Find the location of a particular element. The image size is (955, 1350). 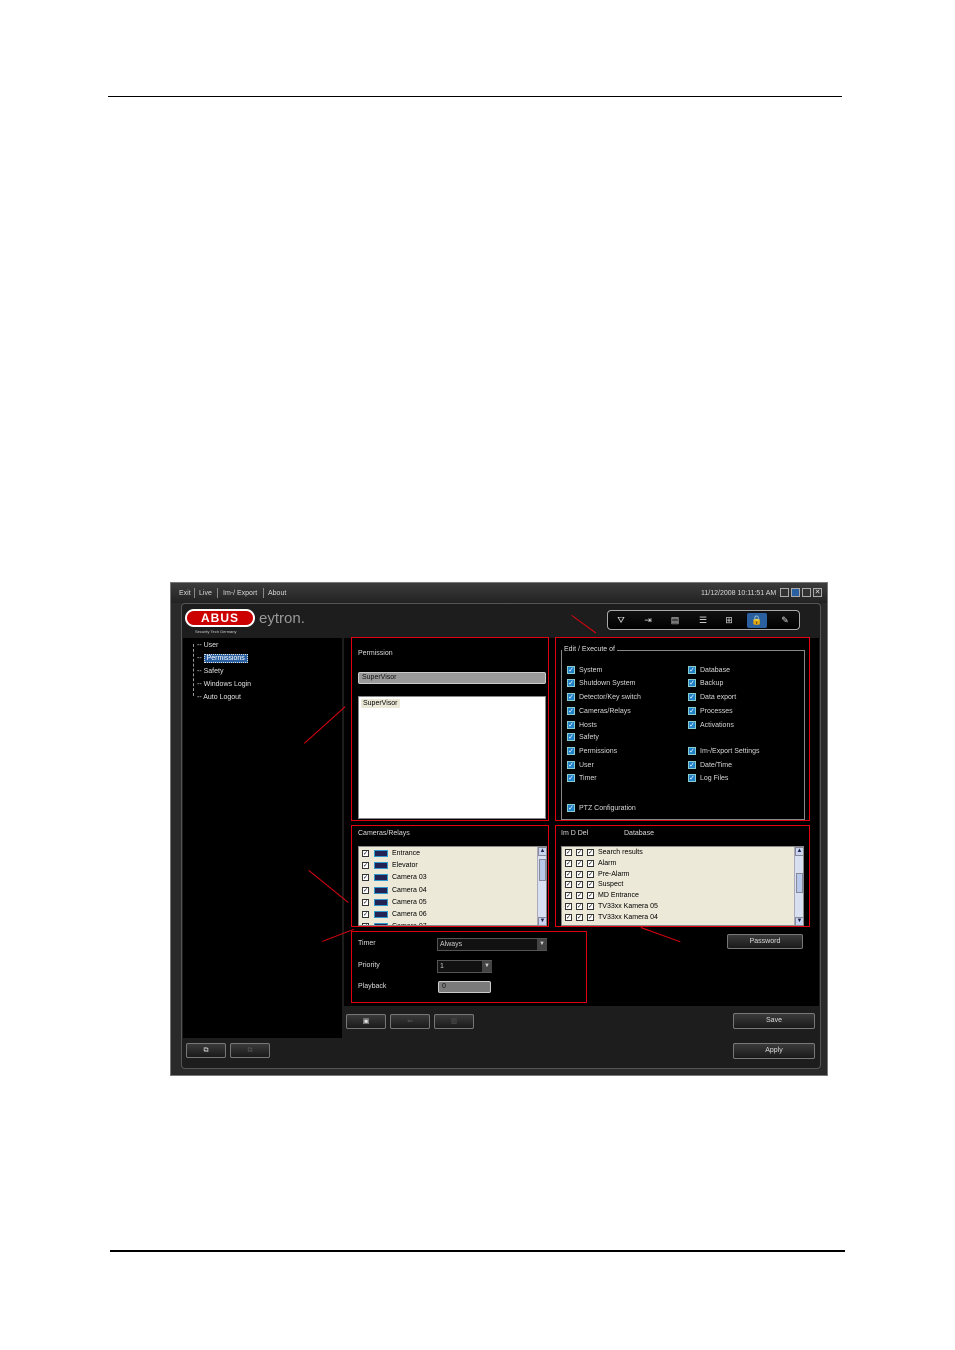

tree-item-safety: -- Safety is located at coordinates (210, 671).